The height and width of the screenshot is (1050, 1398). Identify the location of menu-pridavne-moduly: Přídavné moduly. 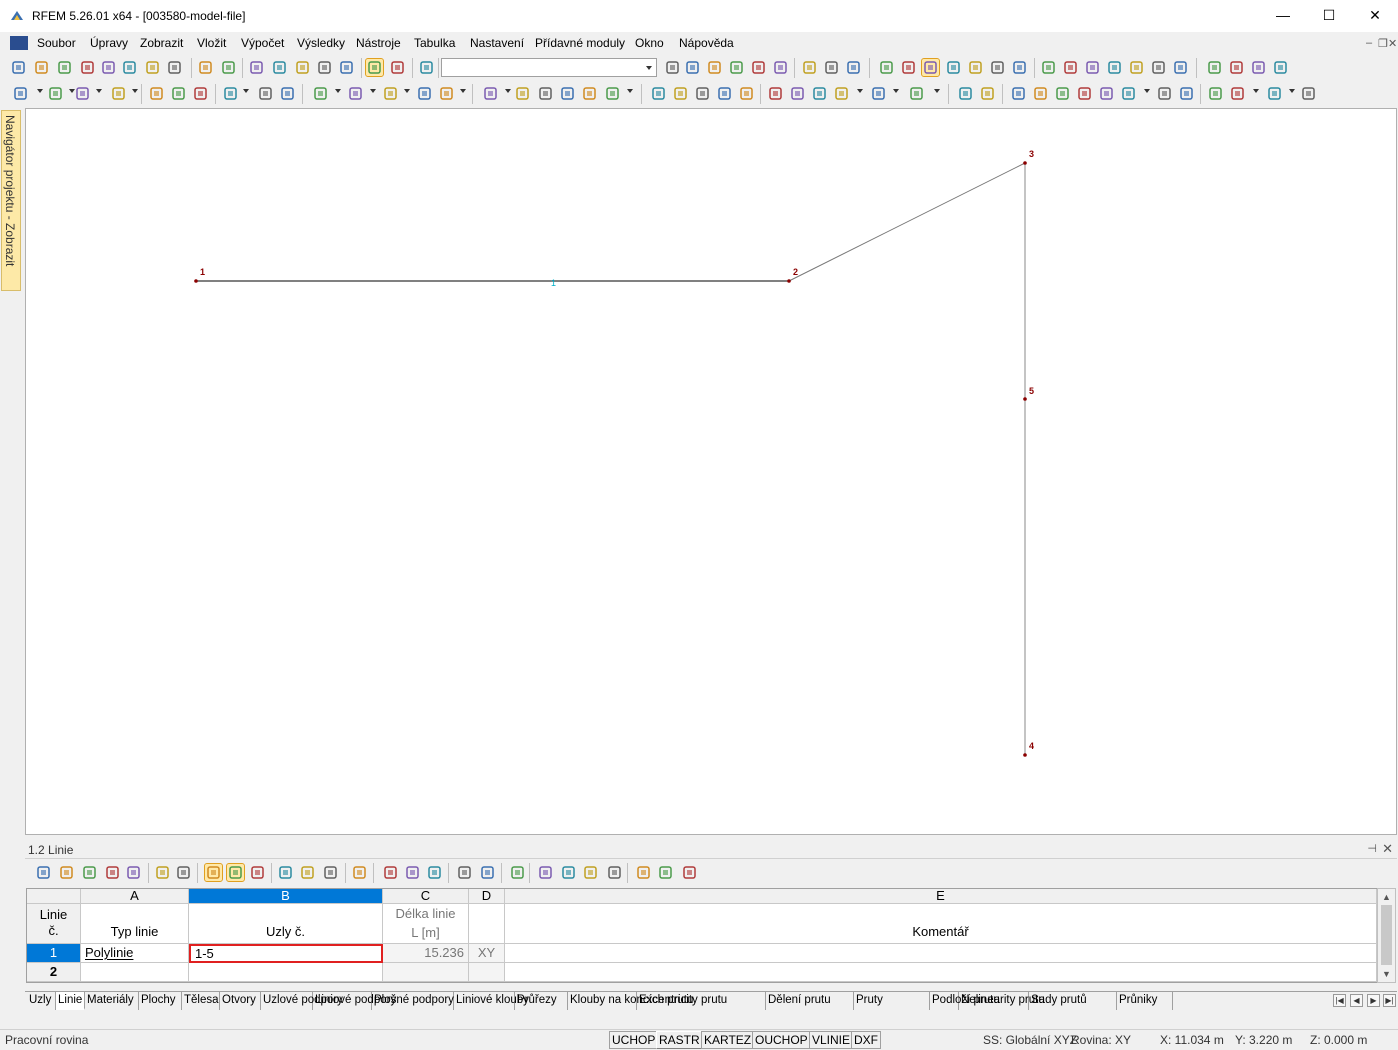
(580, 43).